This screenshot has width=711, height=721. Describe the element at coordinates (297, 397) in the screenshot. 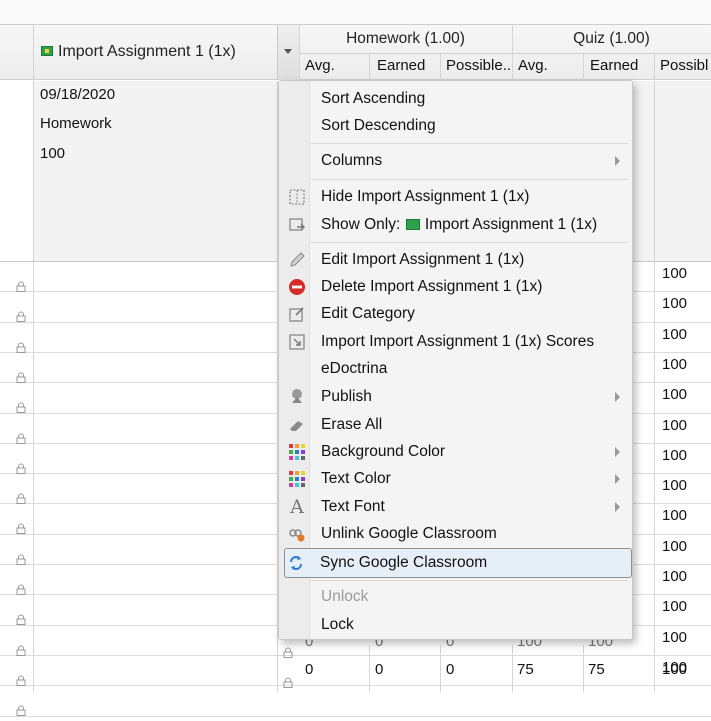

I see `publish-icon` at that location.